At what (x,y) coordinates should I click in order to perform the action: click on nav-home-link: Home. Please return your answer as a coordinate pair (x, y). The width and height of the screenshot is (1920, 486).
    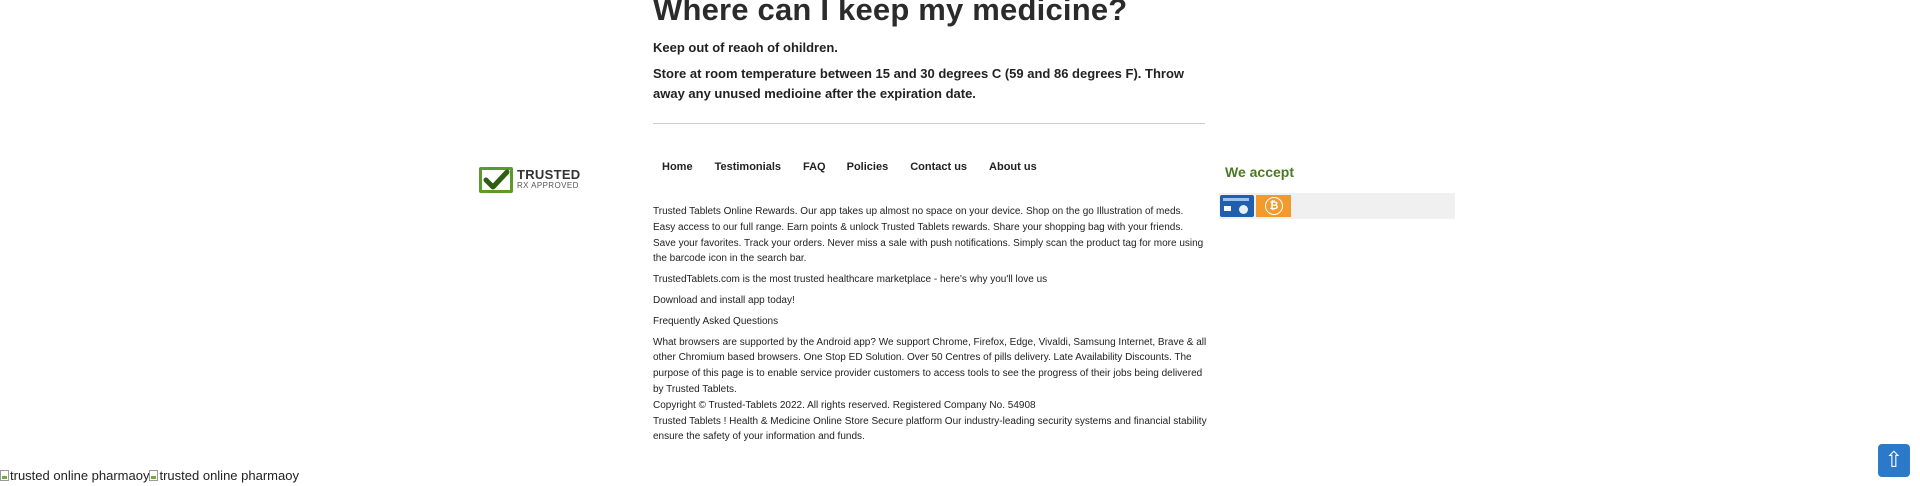
    Looking at the image, I should click on (677, 167).